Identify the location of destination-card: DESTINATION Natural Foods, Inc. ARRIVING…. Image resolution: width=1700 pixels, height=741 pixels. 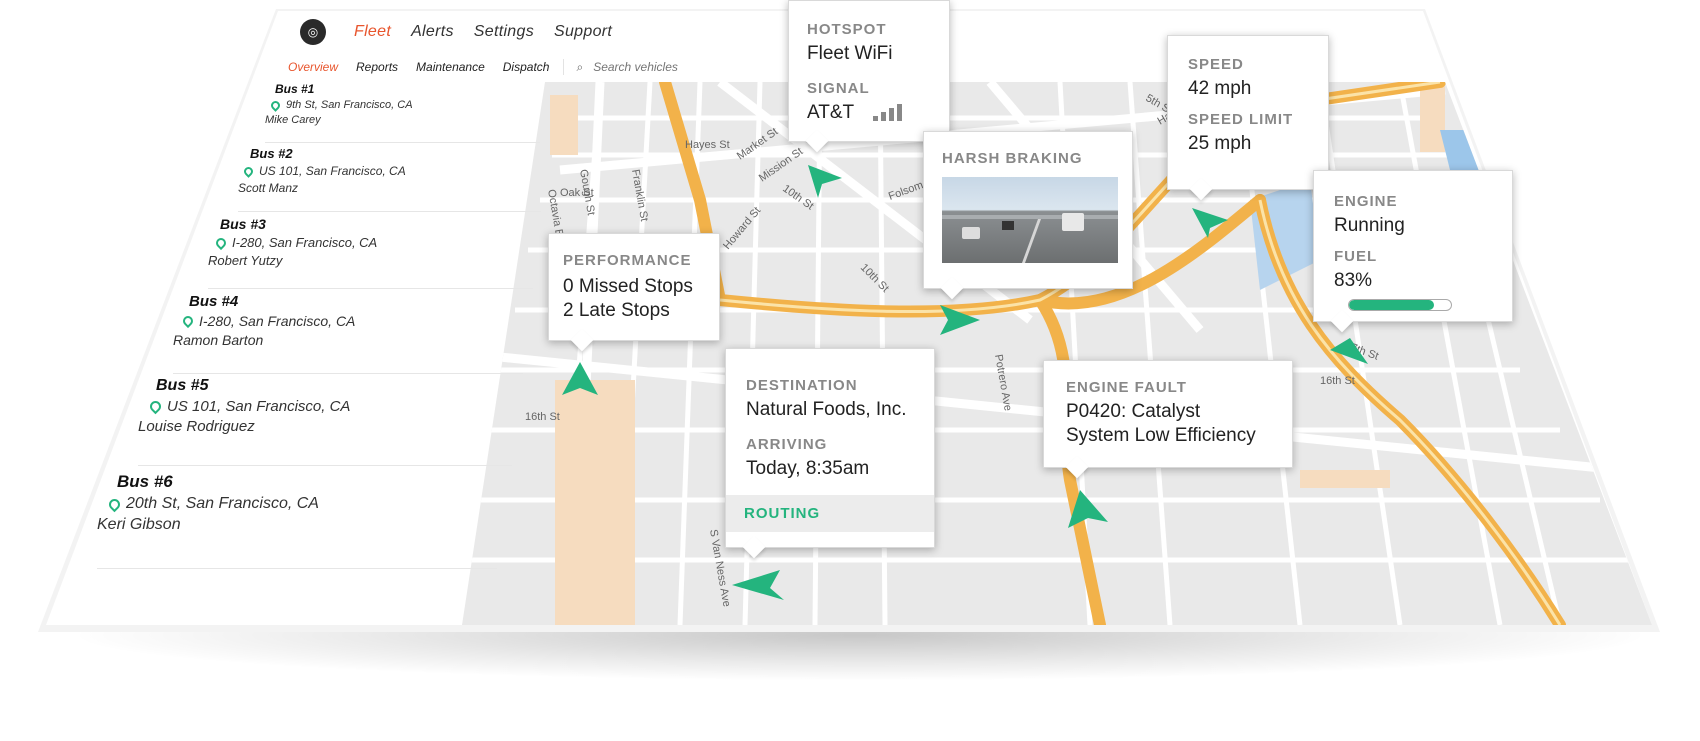
(830, 448).